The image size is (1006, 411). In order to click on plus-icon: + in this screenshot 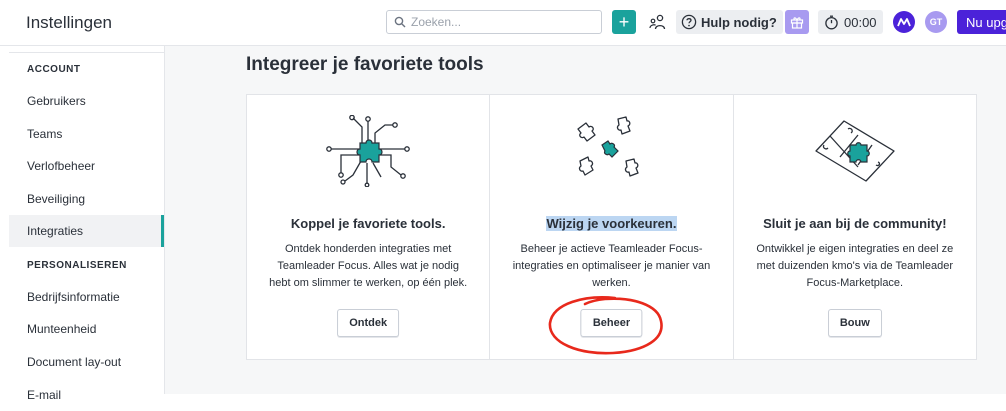, I will do `click(624, 22)`.